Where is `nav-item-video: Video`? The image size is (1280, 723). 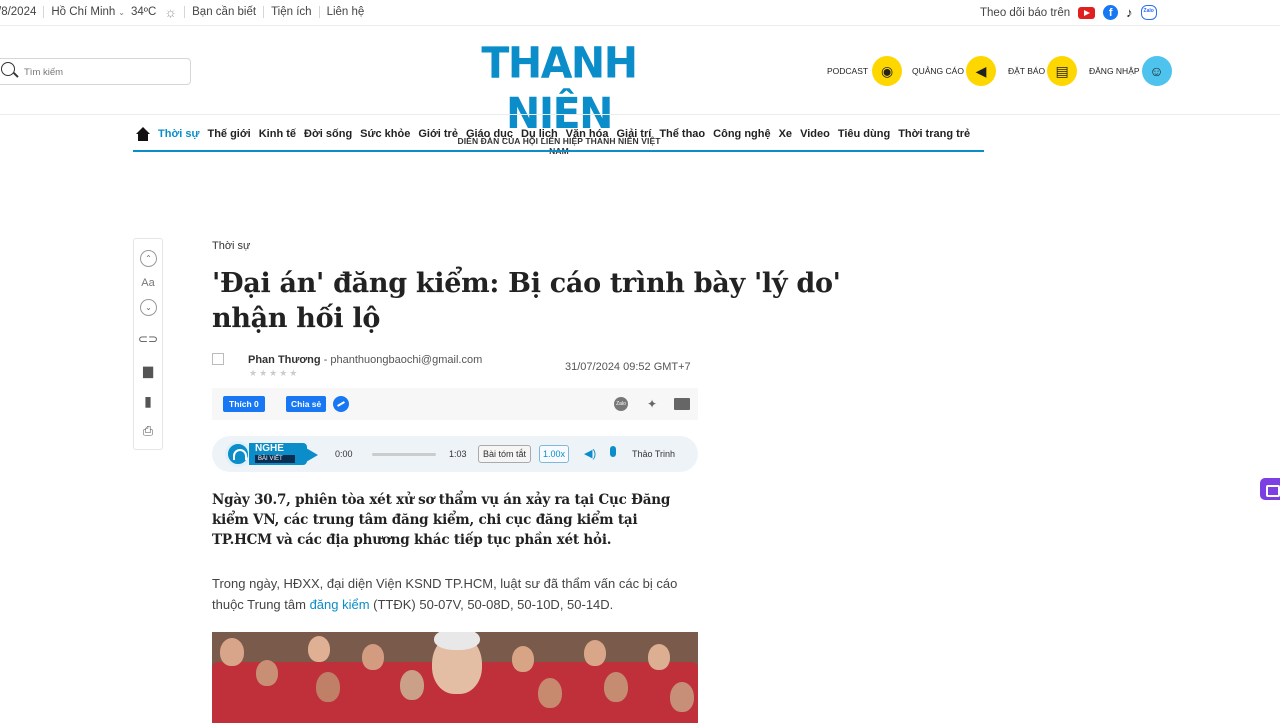
nav-item-video: Video is located at coordinates (815, 134).